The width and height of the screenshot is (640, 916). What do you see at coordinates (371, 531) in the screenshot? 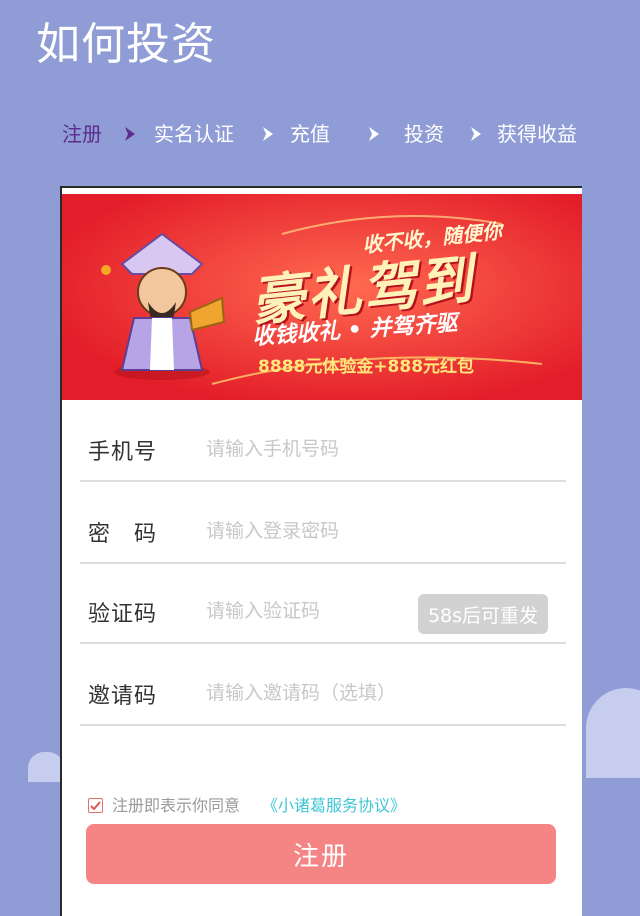
I see `password-input` at bounding box center [371, 531].